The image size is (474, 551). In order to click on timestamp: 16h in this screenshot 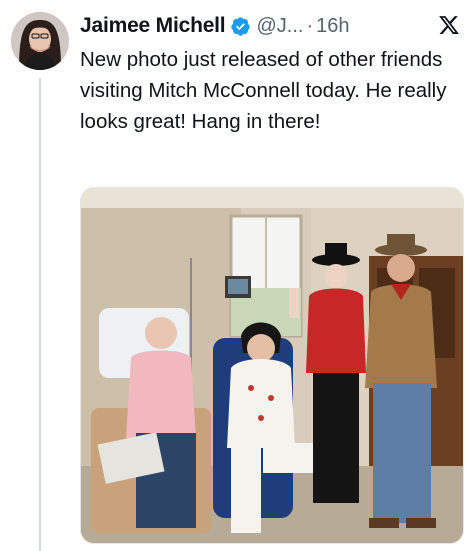, I will do `click(332, 26)`.